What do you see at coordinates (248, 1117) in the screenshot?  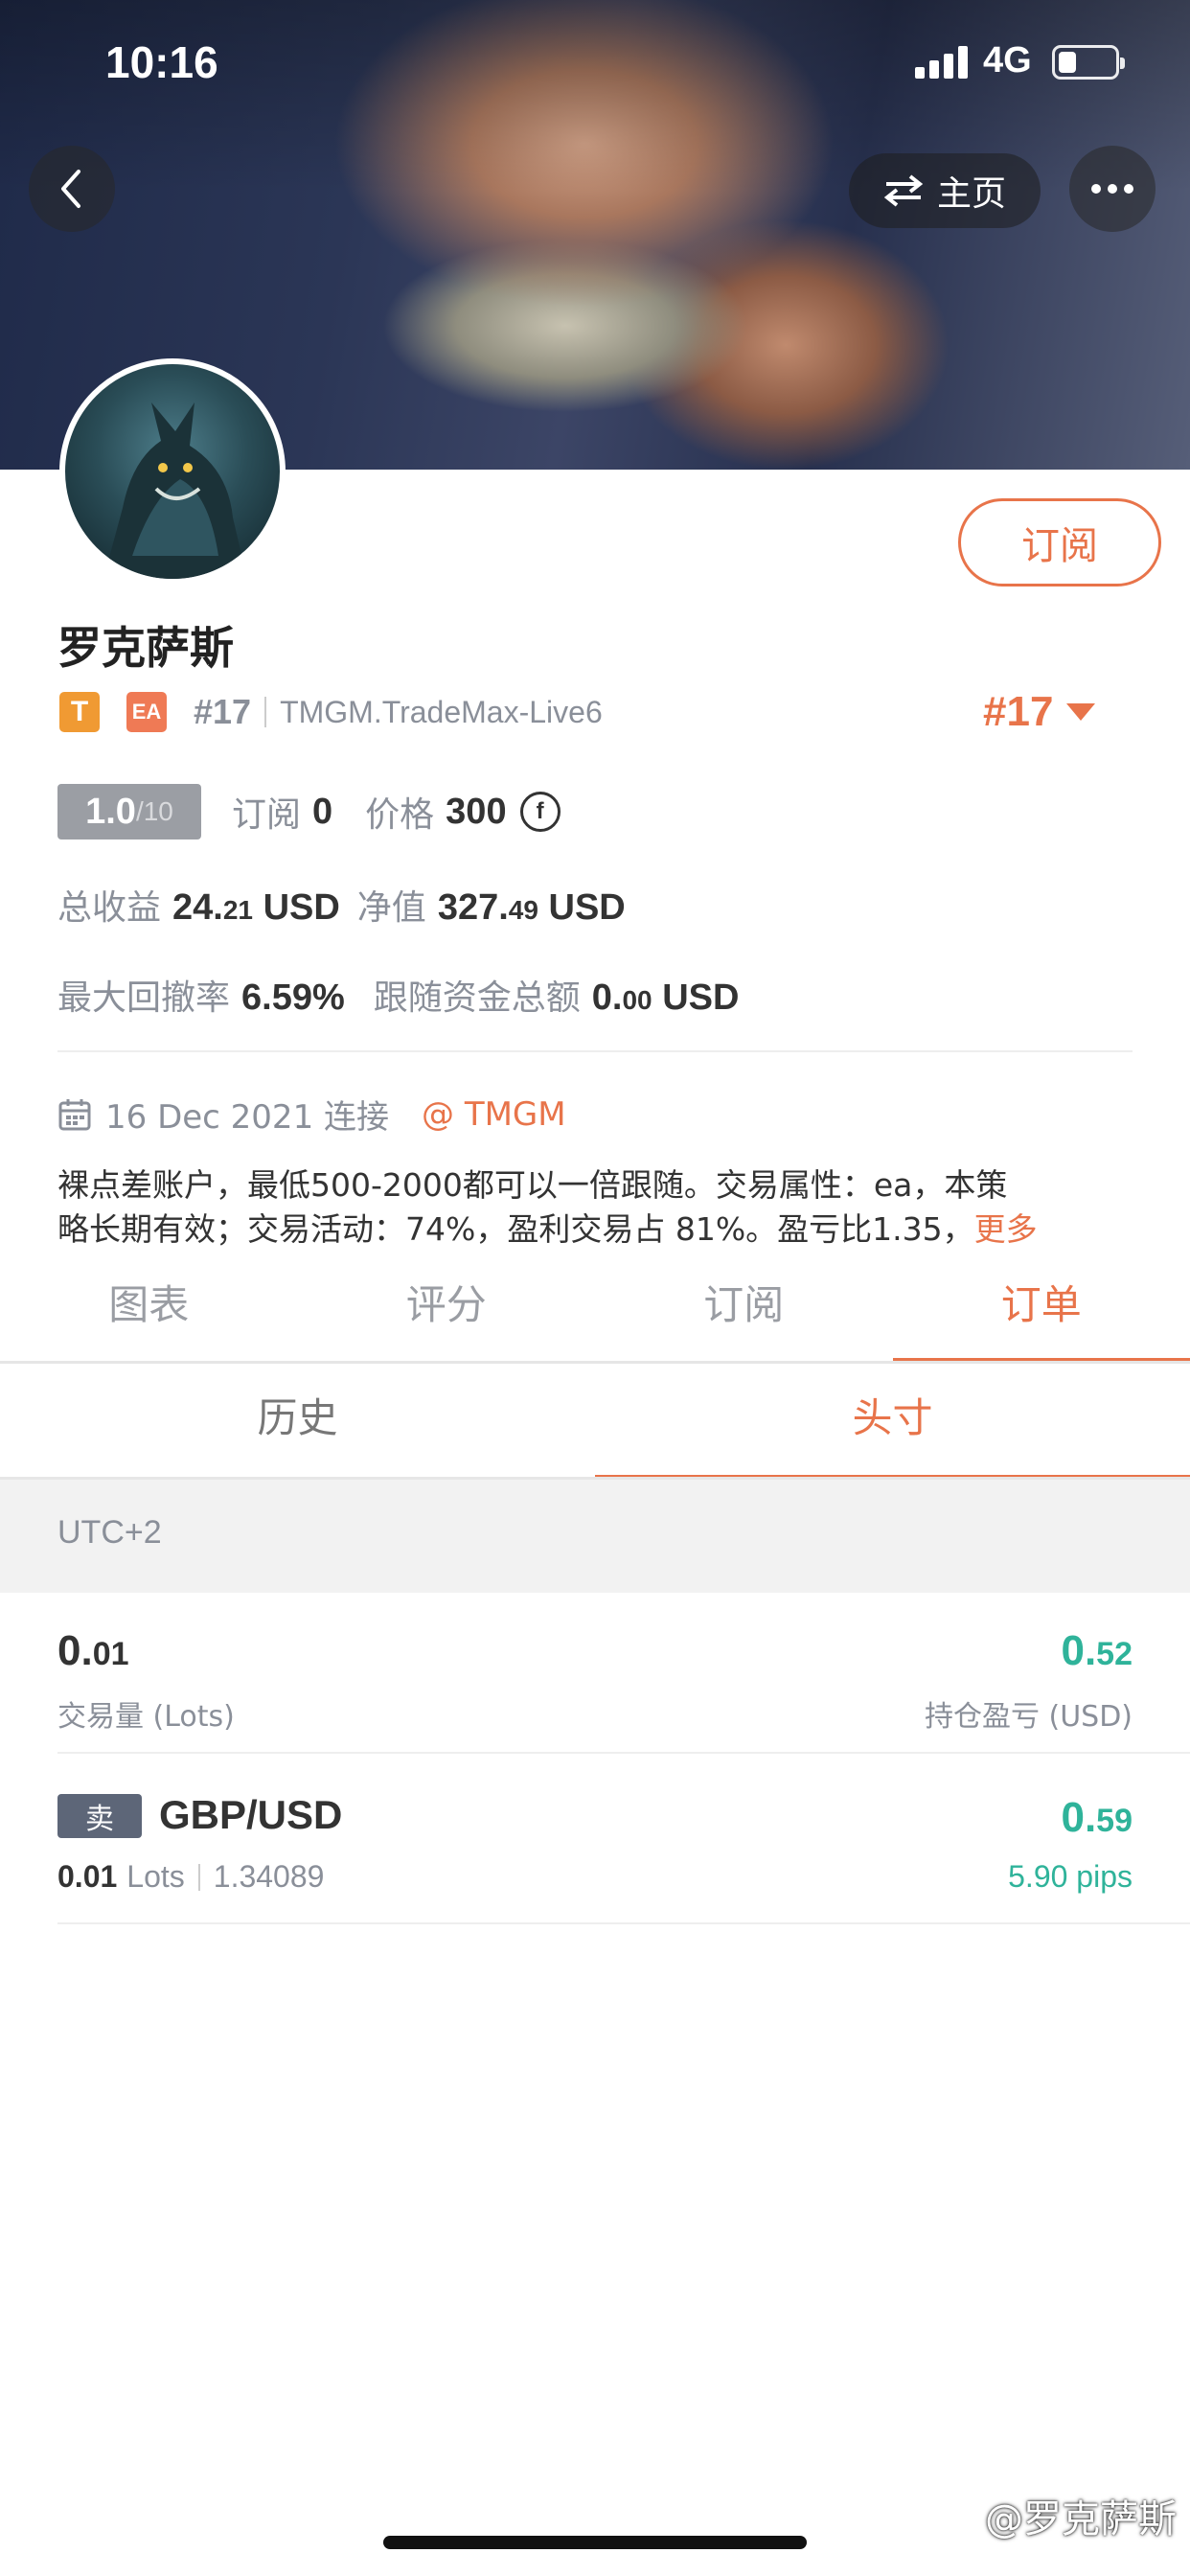 I see `connection-date: 16 Dec 2021 连接` at bounding box center [248, 1117].